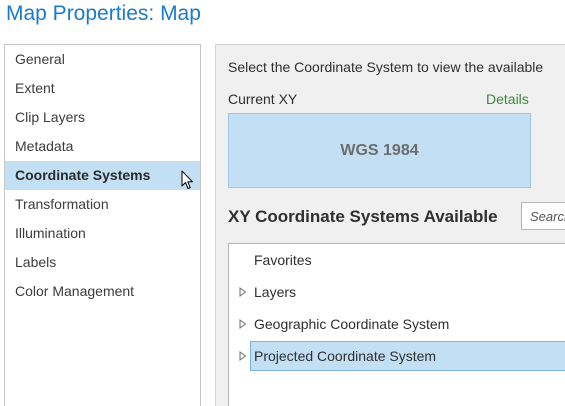  I want to click on nav-item-coordinate-systems: Coordinate Systems, so click(102, 175).